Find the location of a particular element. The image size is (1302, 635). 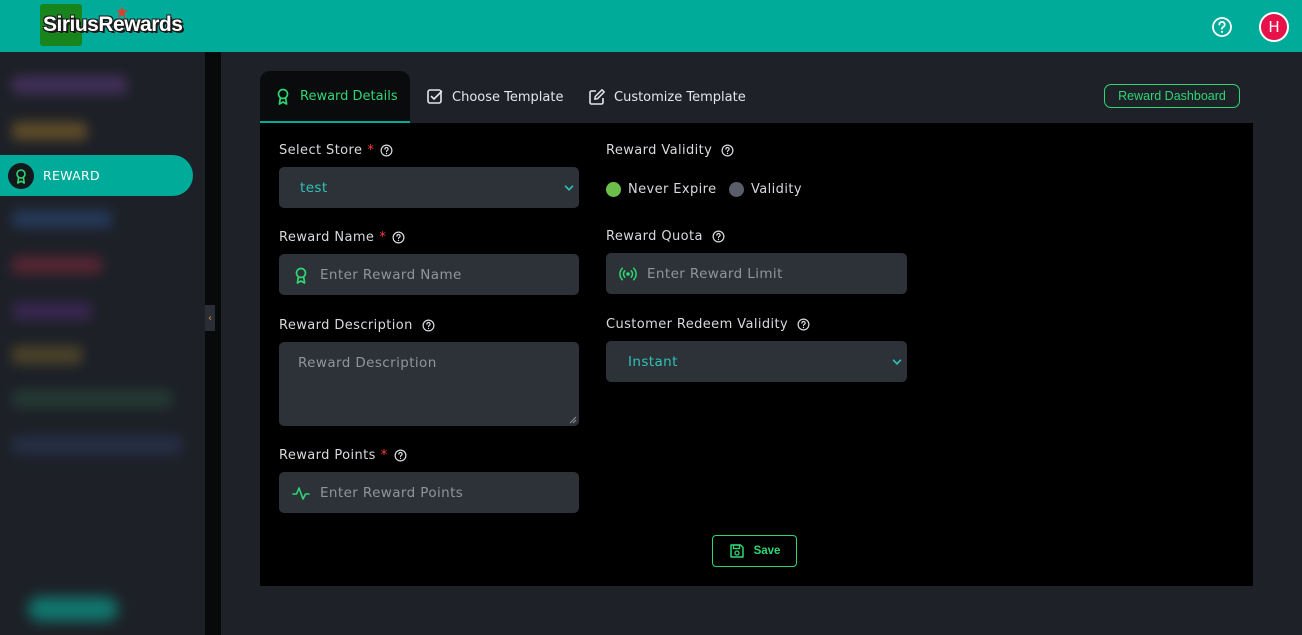

tab-label: Reward Details is located at coordinates (349, 96).